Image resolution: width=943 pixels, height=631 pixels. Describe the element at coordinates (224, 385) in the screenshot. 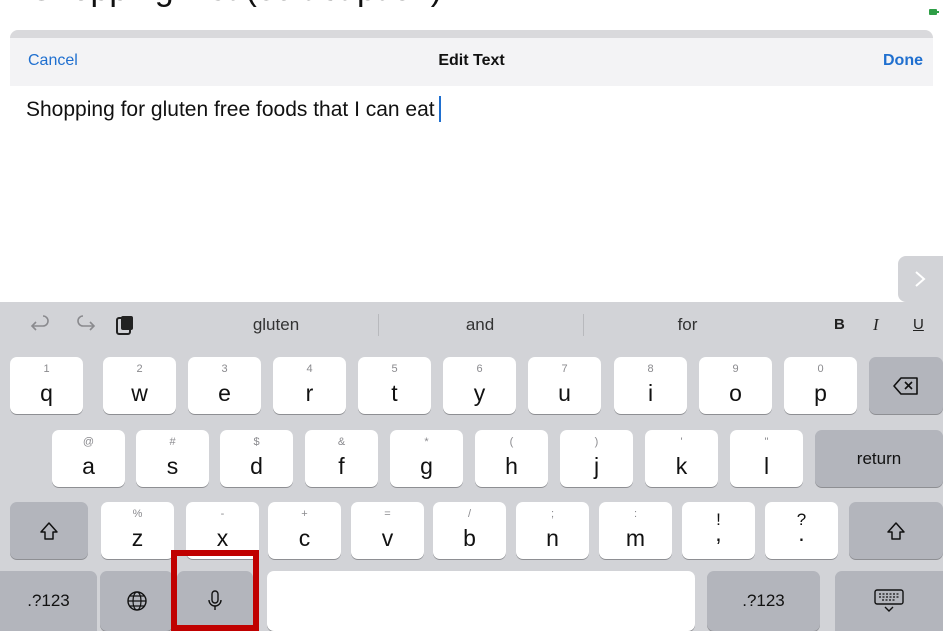

I see `key-e: 3e` at that location.